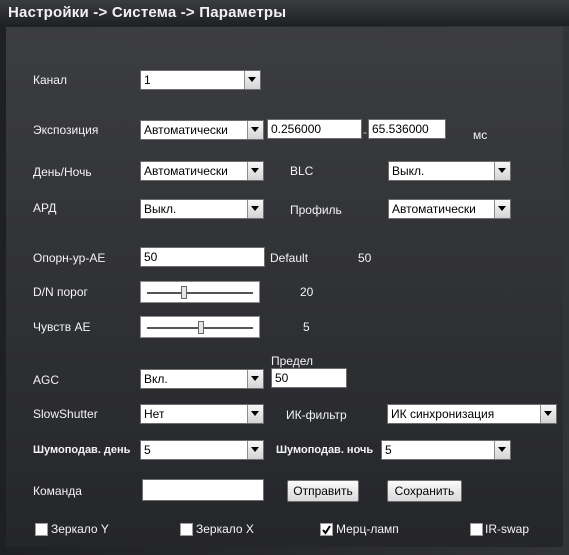 This screenshot has height=555, width=569. Describe the element at coordinates (424, 491) in the screenshot. I see `save-button: Сохранить` at that location.